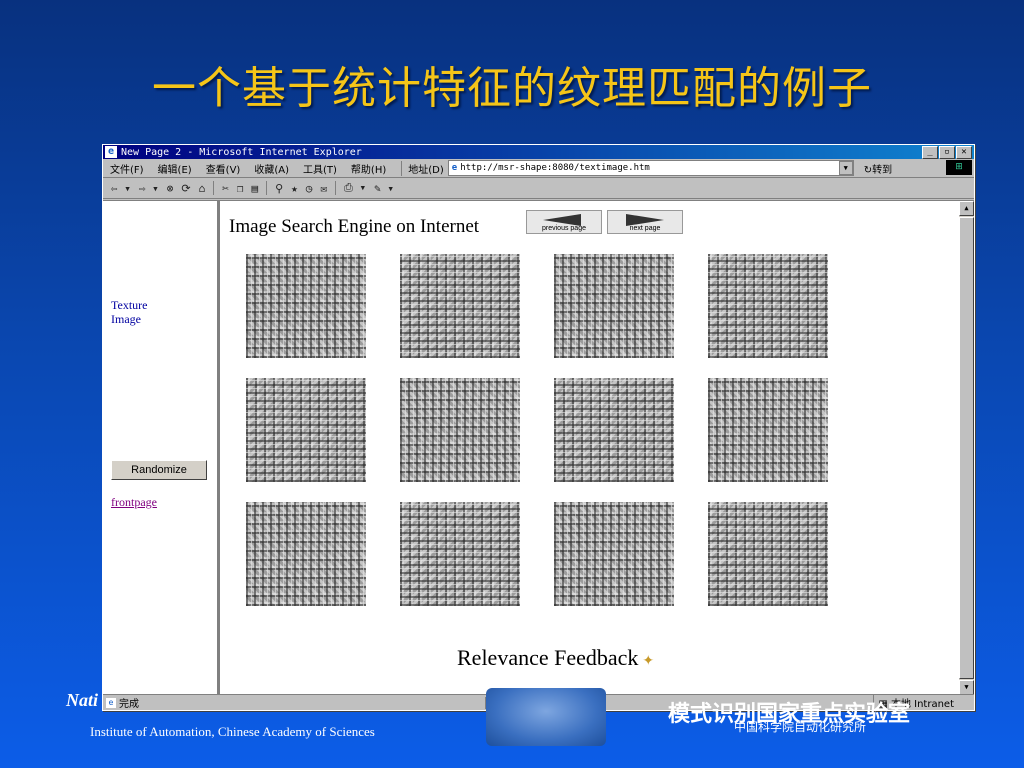 The image size is (1024, 768). I want to click on cut-icon: ✂, so click(225, 188).